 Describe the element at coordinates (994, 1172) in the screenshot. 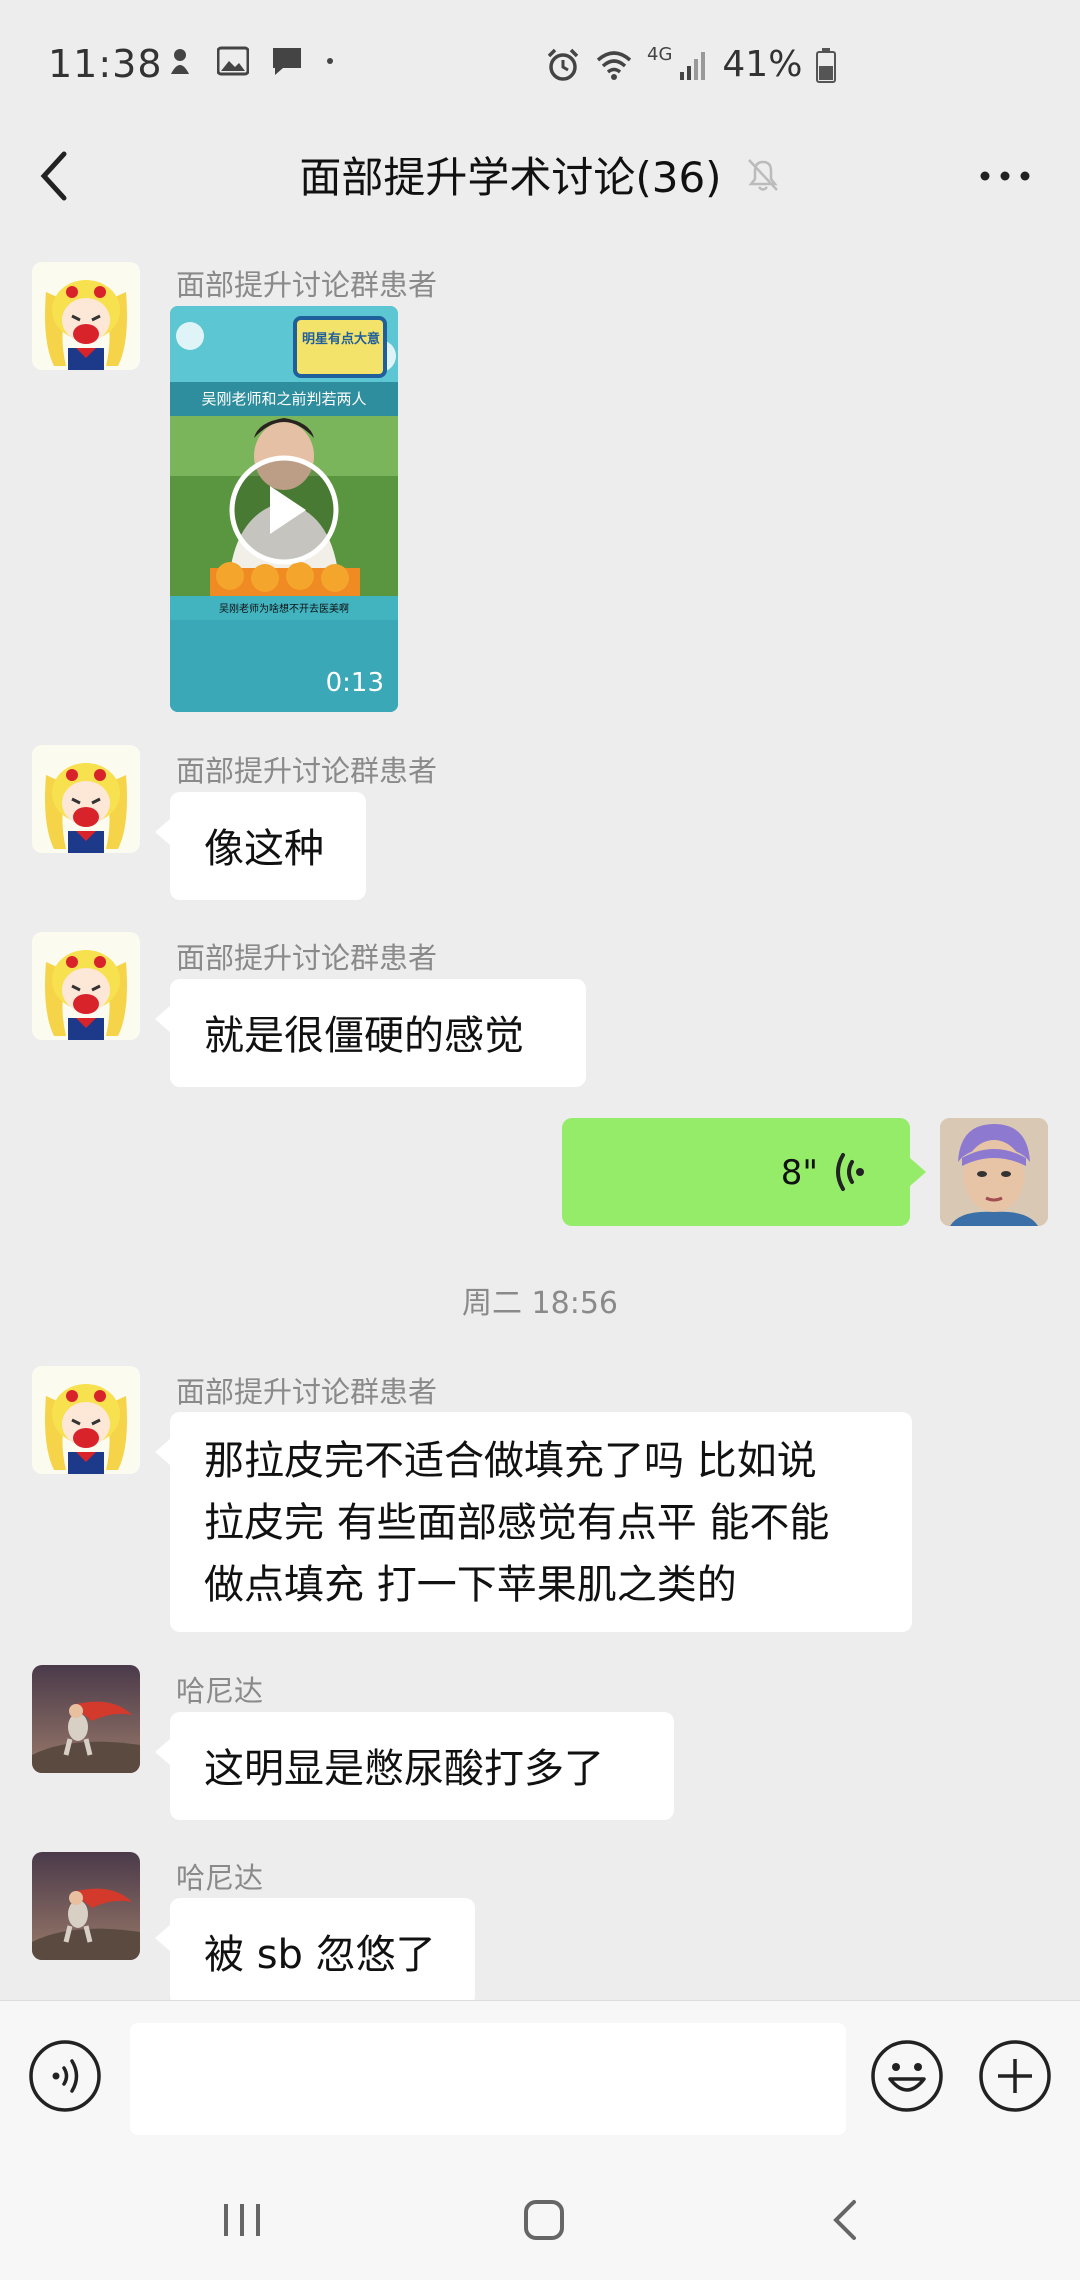

I see `my-avatar` at that location.